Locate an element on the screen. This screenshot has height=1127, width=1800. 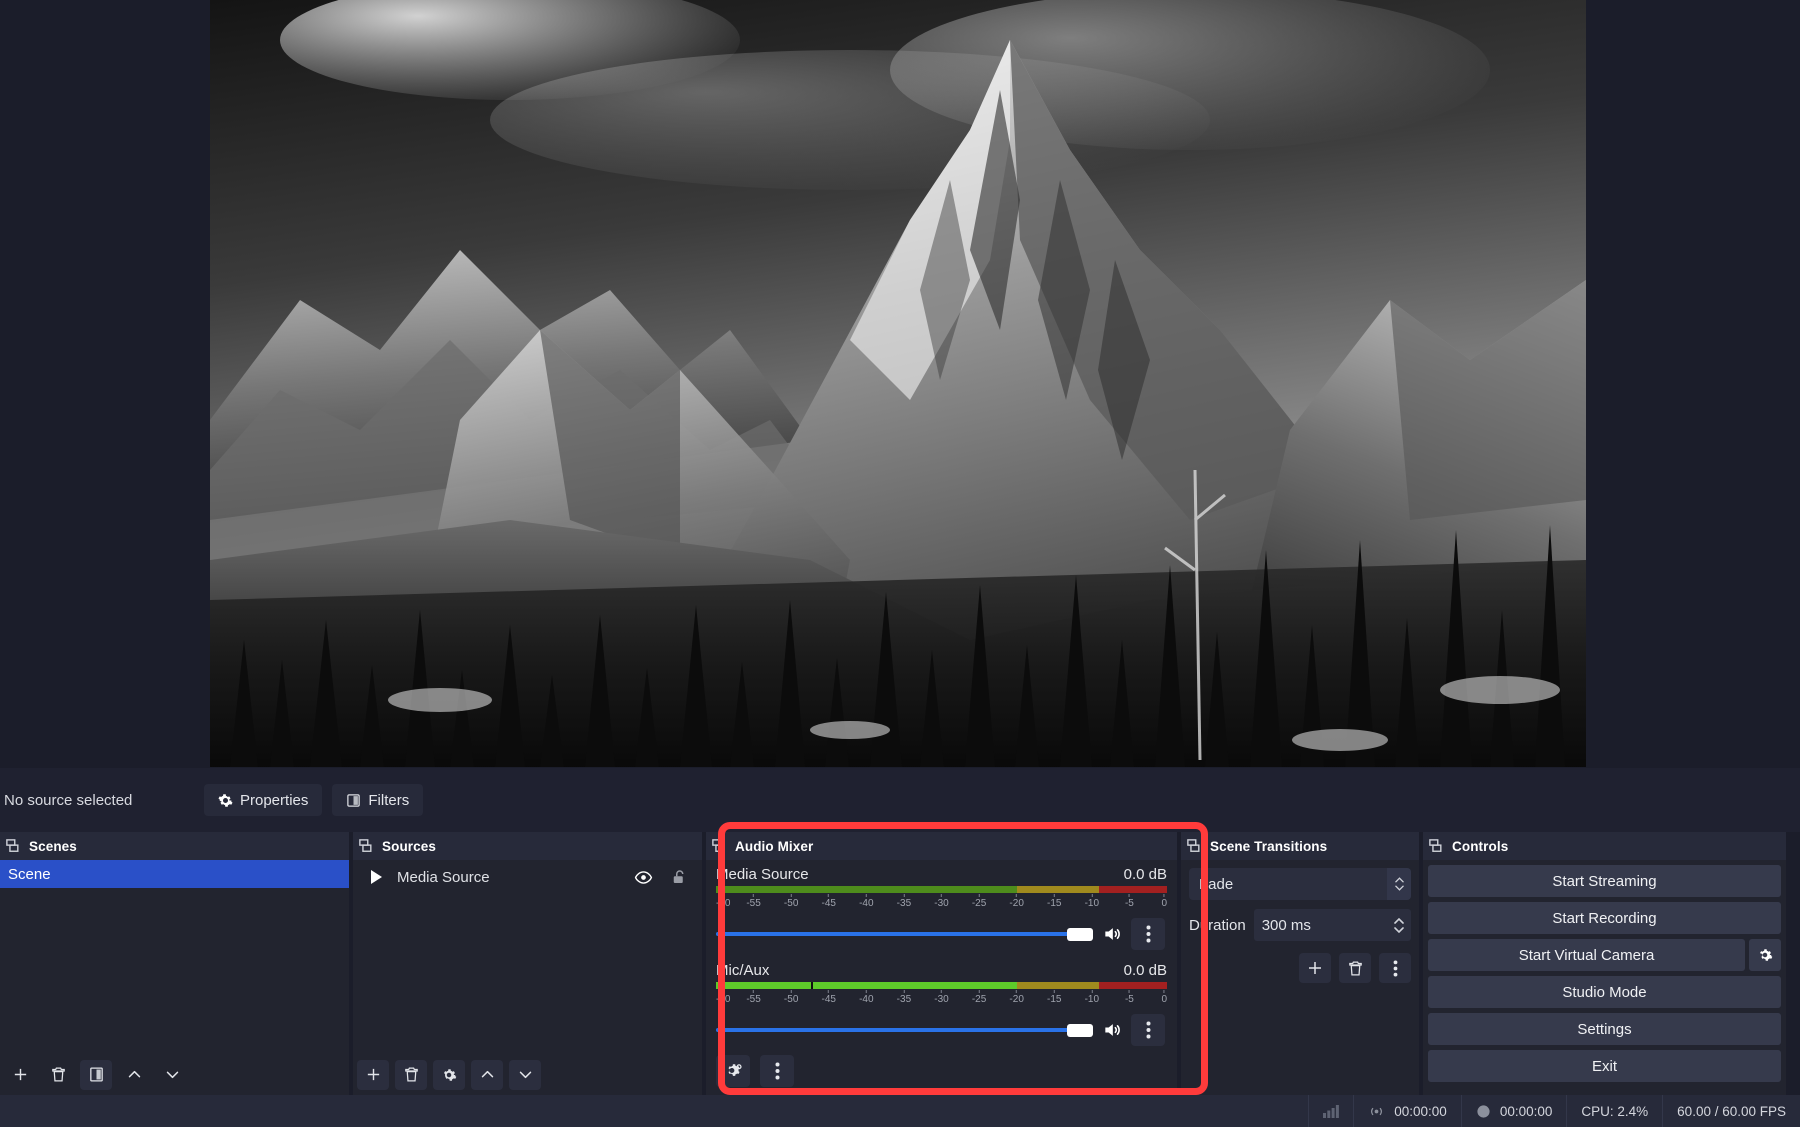
eye-icon is located at coordinates (643, 877).